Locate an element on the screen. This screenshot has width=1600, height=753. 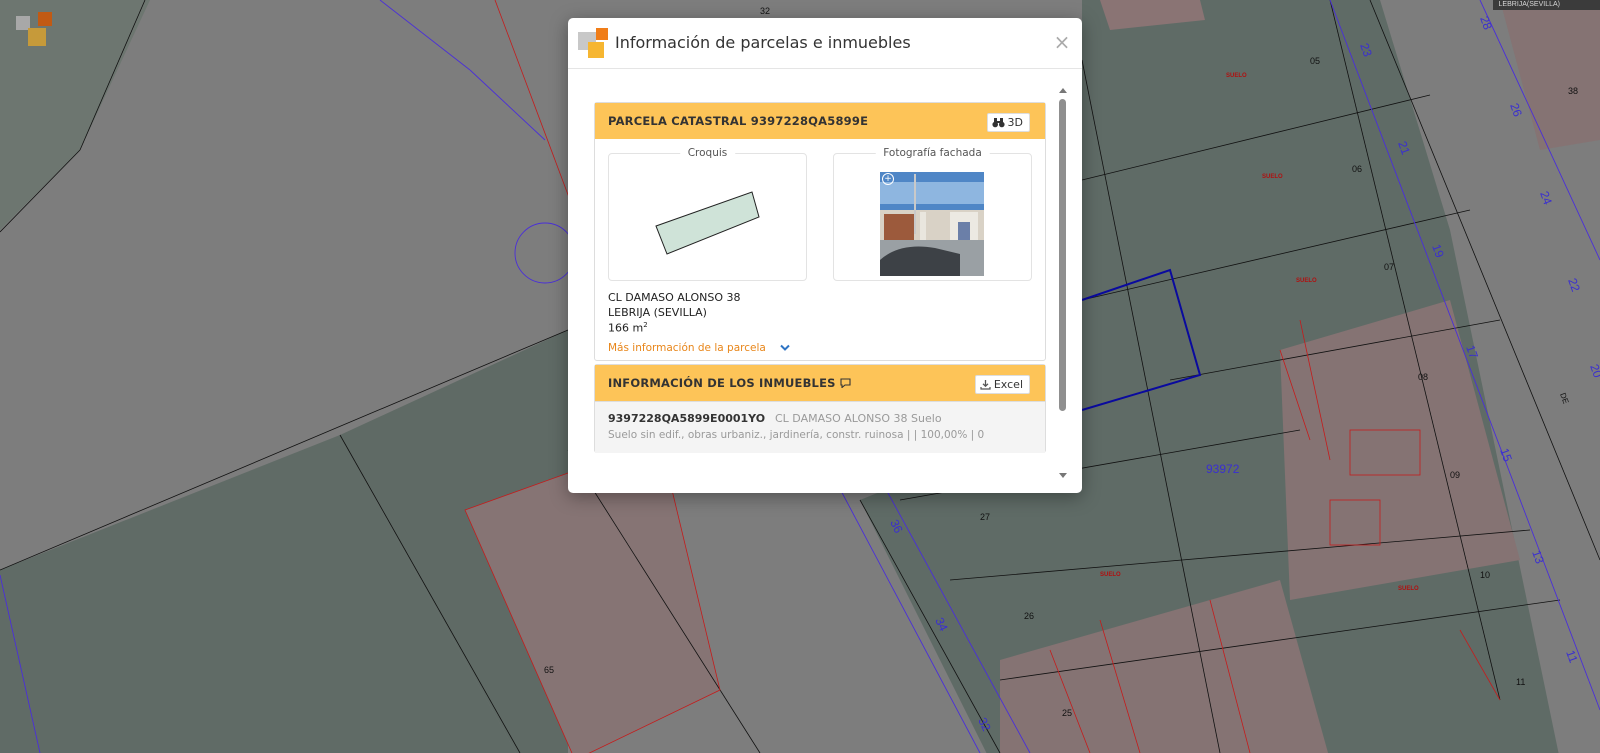
excel-label: Excel is located at coordinates (1008, 384).